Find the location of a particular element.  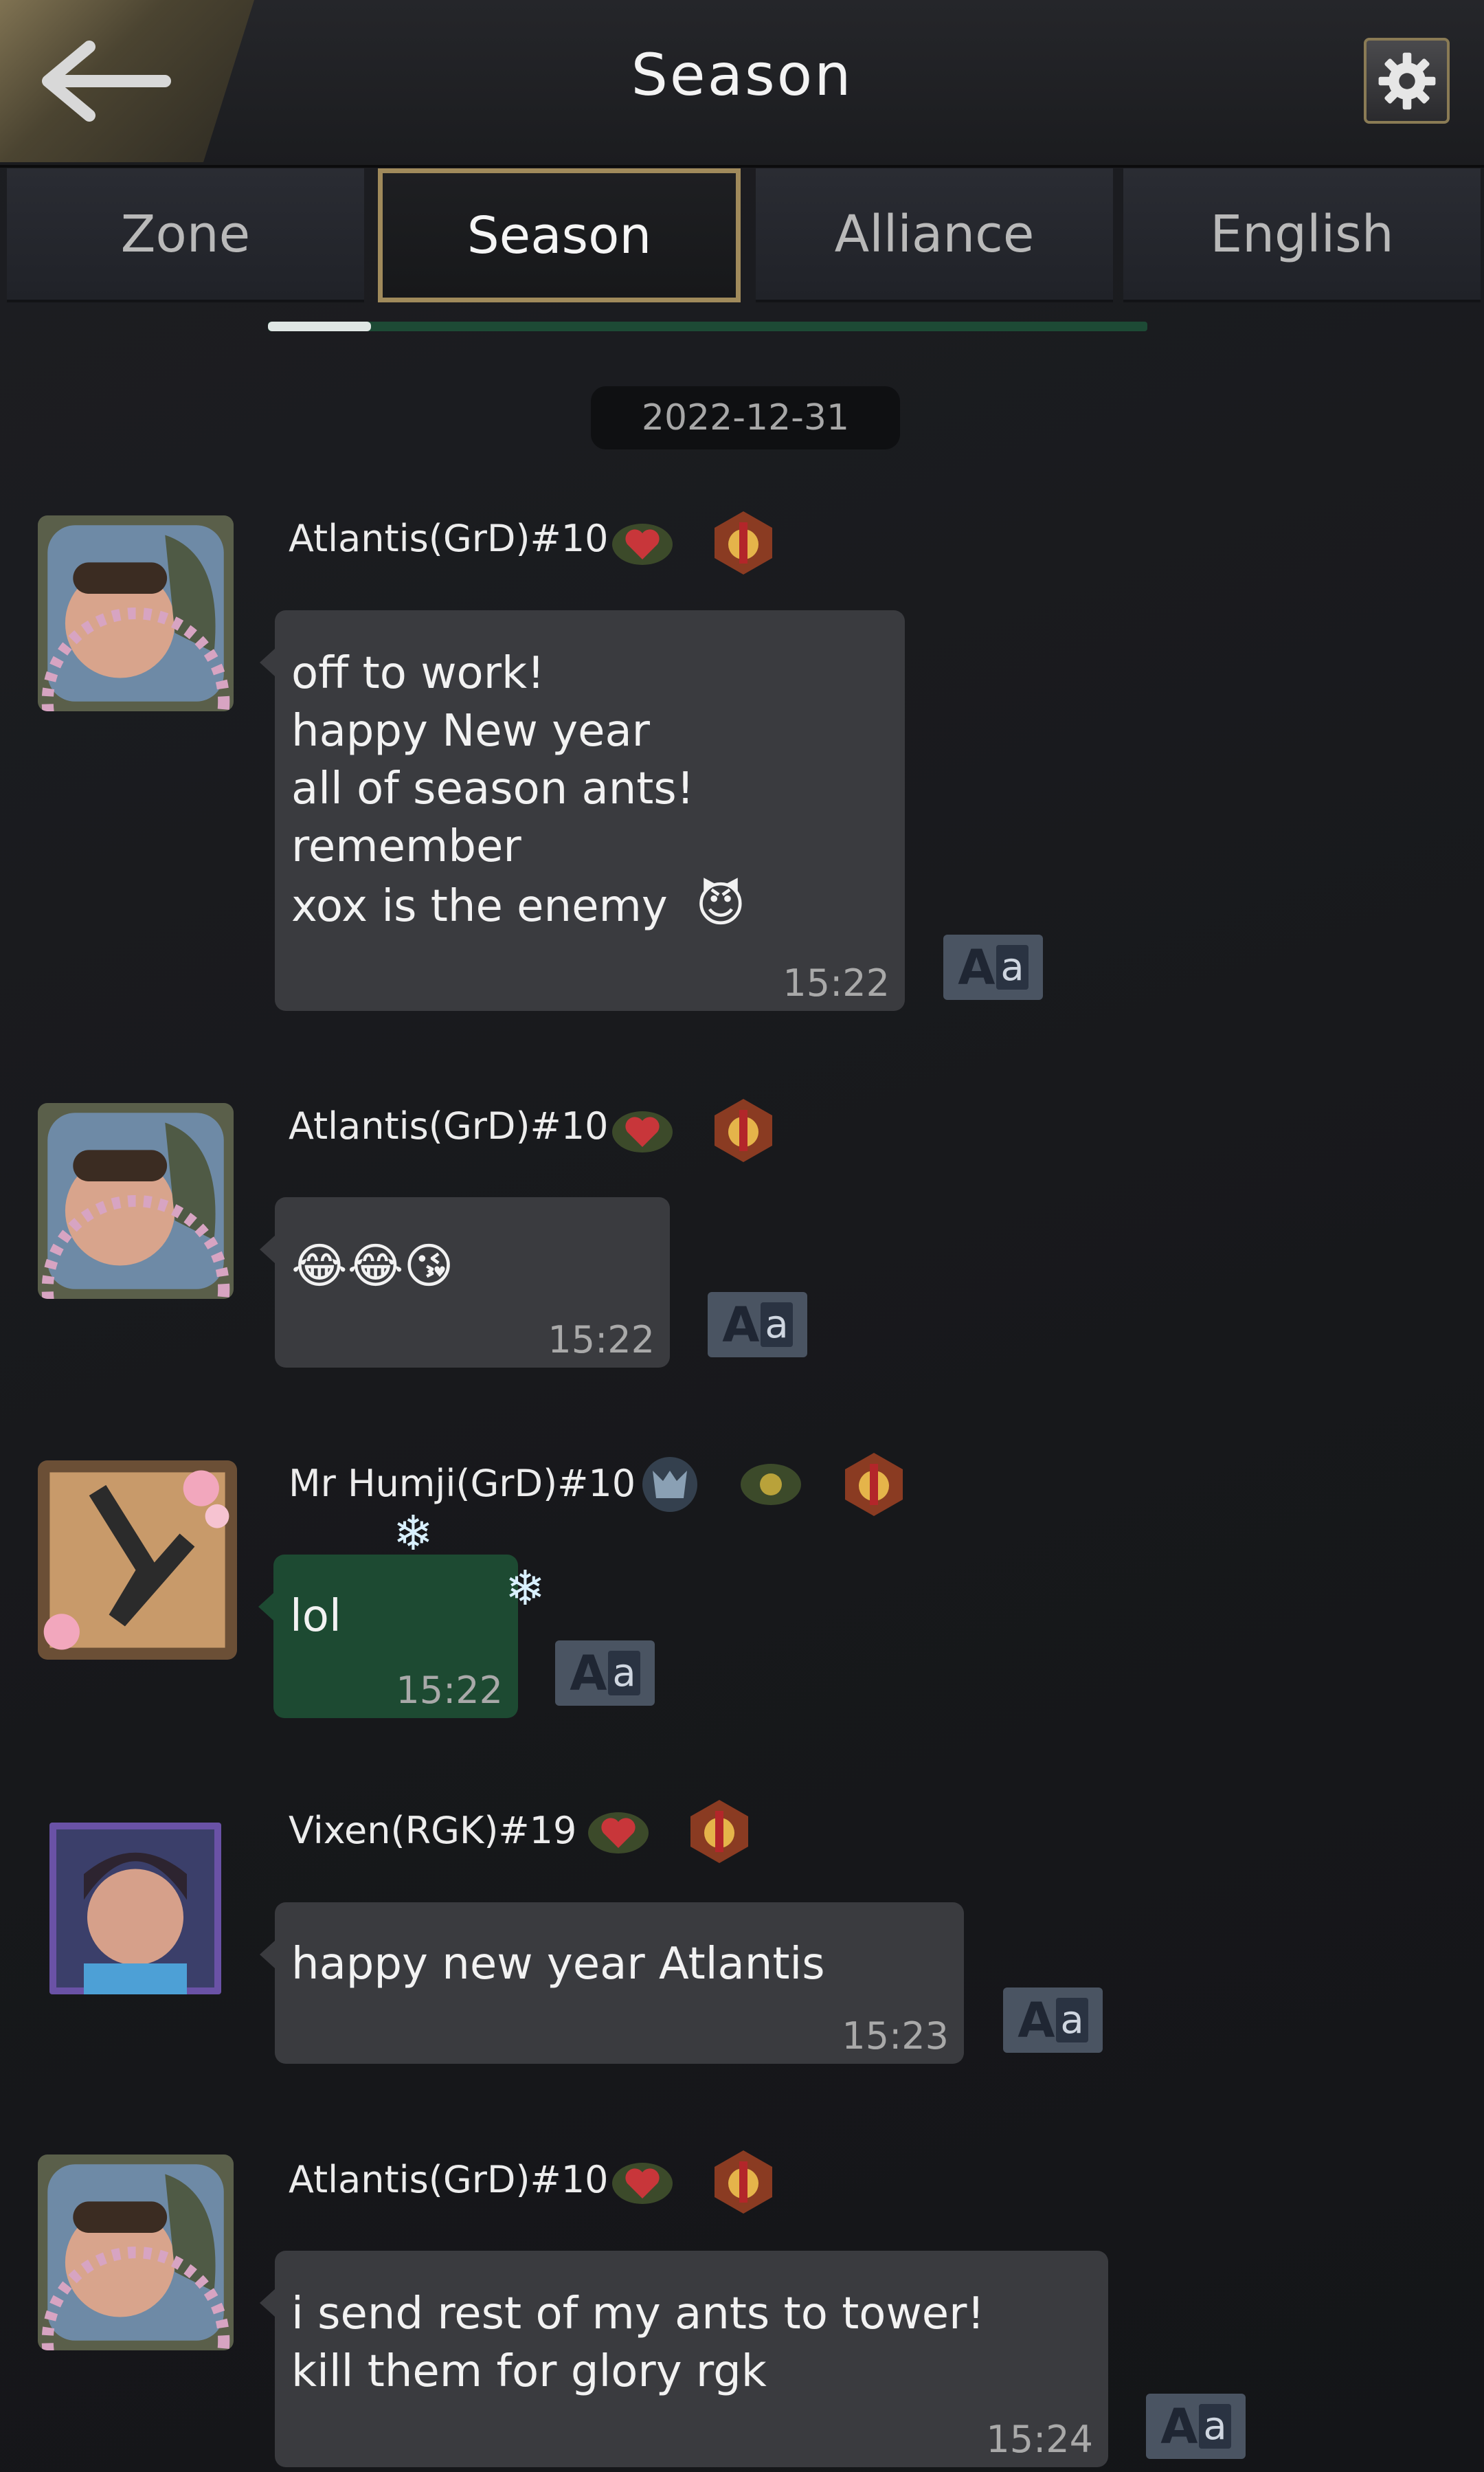

message-line: remember is located at coordinates (406, 847).